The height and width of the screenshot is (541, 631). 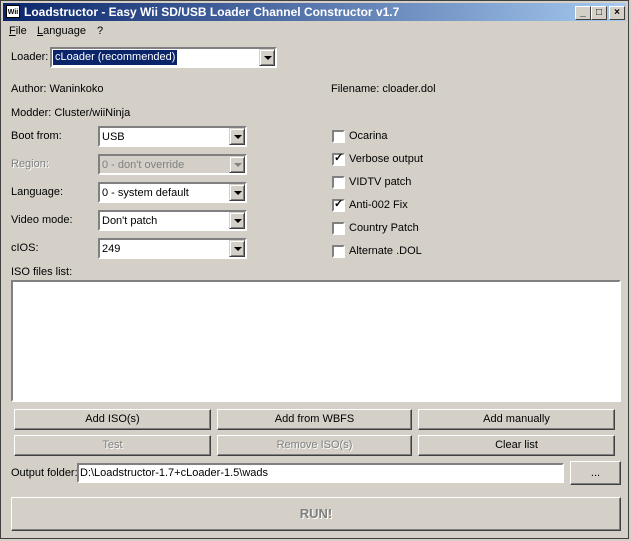 I want to click on cios-label: cIOS:, so click(x=25, y=248).